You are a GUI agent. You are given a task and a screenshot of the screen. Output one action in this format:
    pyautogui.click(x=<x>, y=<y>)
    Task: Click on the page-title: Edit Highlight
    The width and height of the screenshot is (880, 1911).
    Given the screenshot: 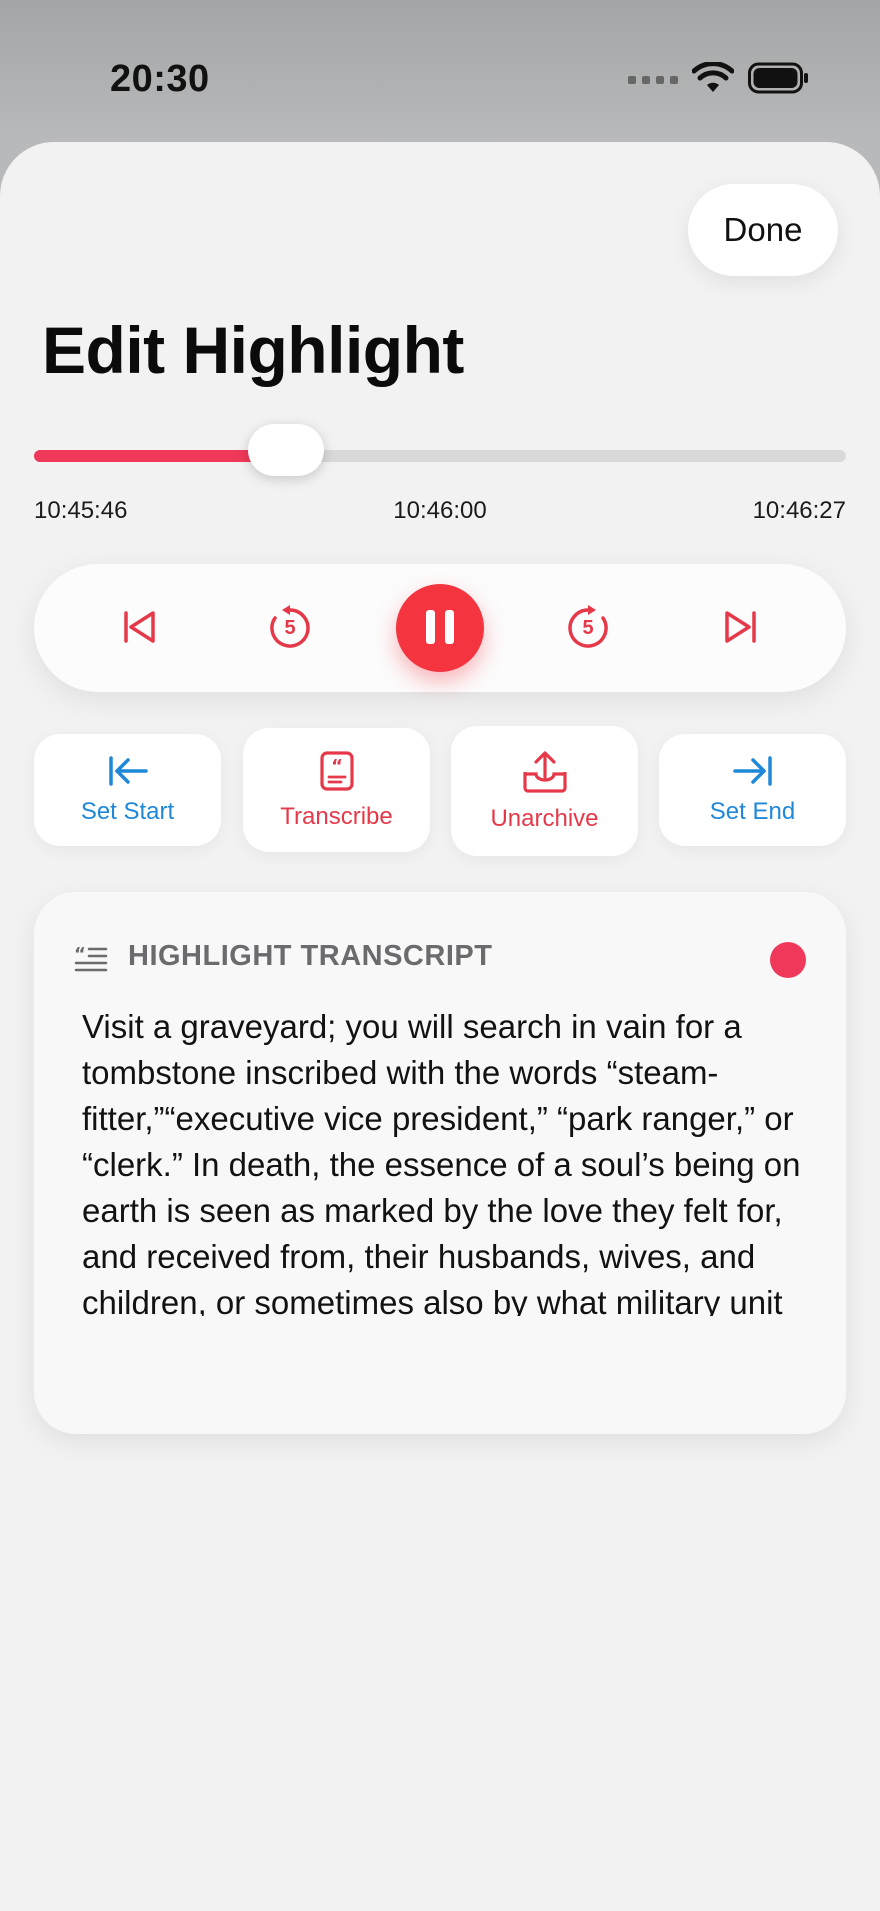 What is the action you would take?
    pyautogui.click(x=253, y=350)
    